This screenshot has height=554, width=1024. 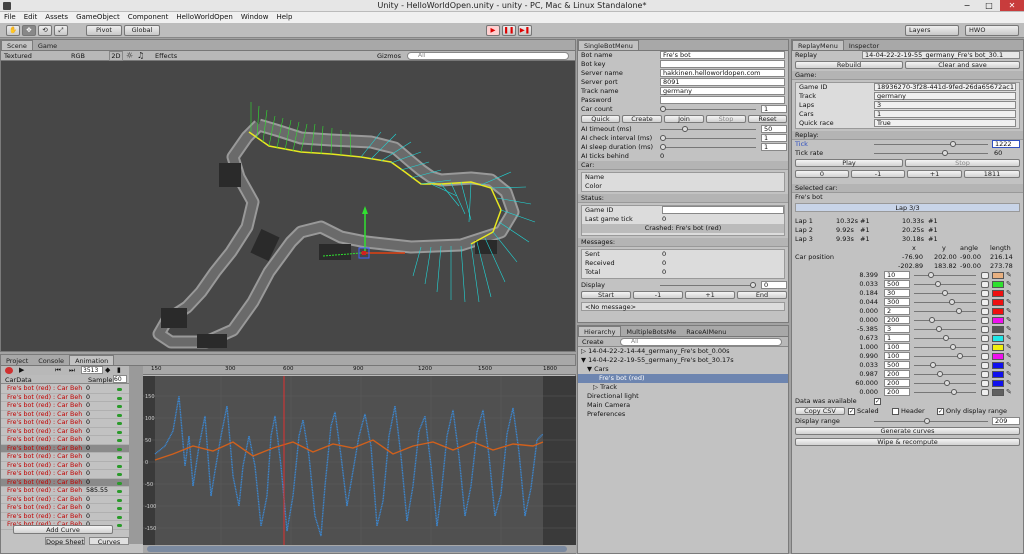 What do you see at coordinates (849, 65) in the screenshot?
I see `rebuild-button: Rebuild` at bounding box center [849, 65].